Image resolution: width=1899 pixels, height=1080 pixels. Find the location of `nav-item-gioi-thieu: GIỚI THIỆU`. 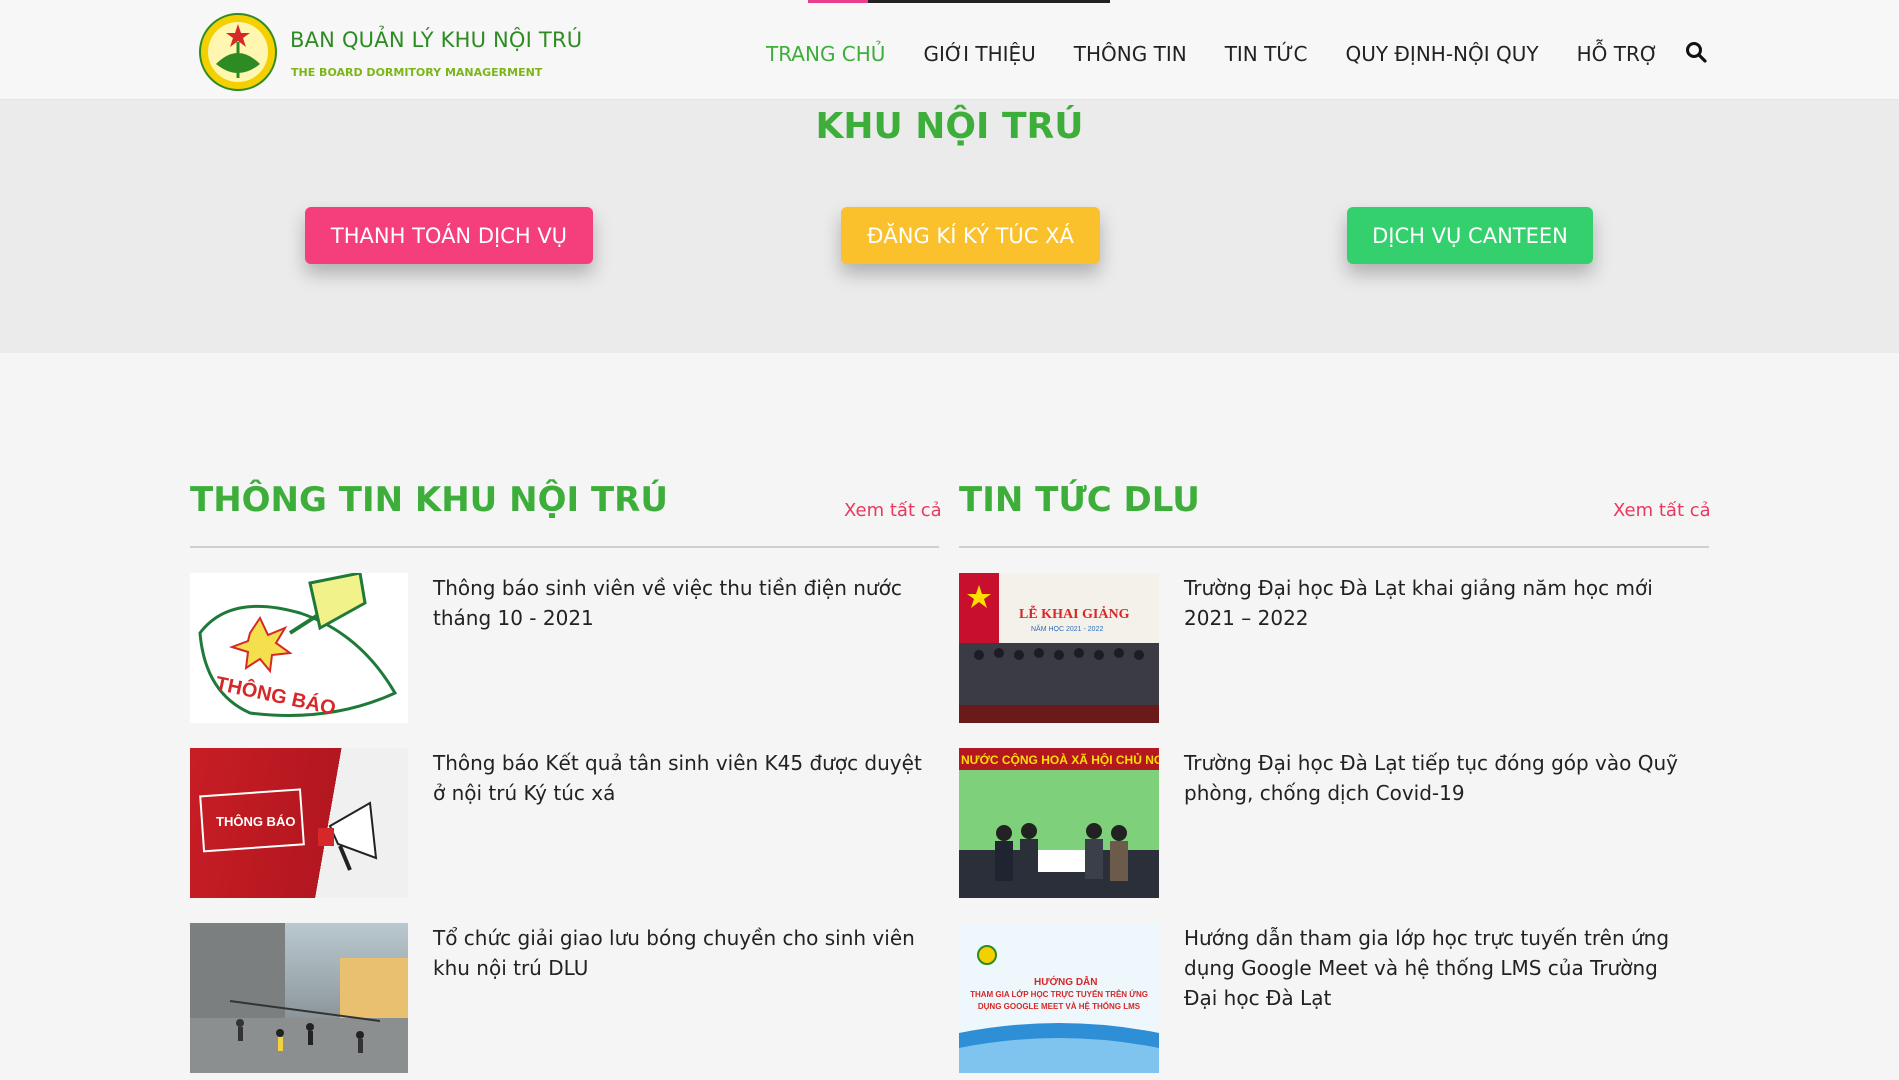

nav-item-gioi-thieu: GIỚI THIỆU is located at coordinates (979, 54).